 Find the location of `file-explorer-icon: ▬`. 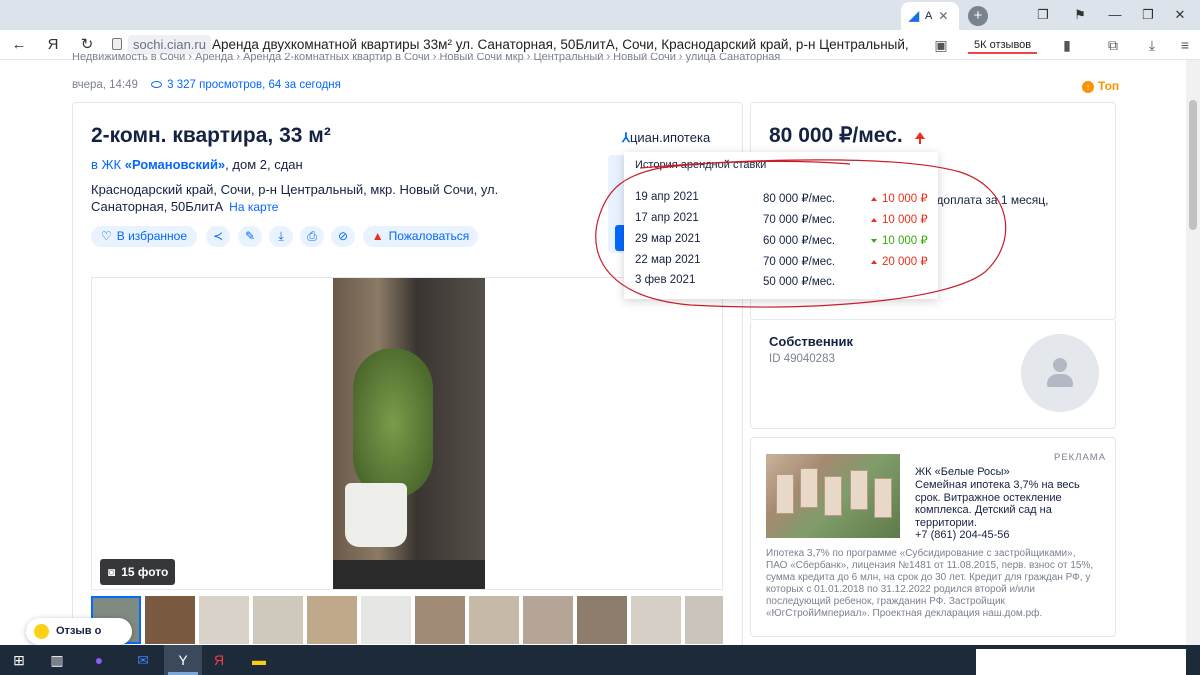

file-explorer-icon: ▬ is located at coordinates (259, 660).